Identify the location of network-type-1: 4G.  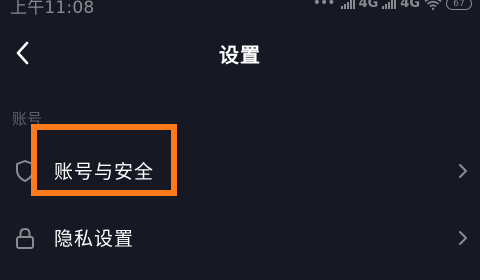
(368, 5).